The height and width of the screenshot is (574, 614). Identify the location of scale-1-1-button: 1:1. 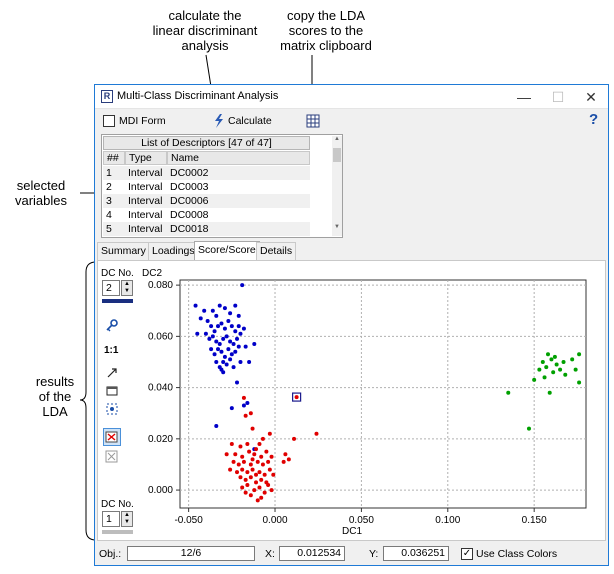
(111, 350).